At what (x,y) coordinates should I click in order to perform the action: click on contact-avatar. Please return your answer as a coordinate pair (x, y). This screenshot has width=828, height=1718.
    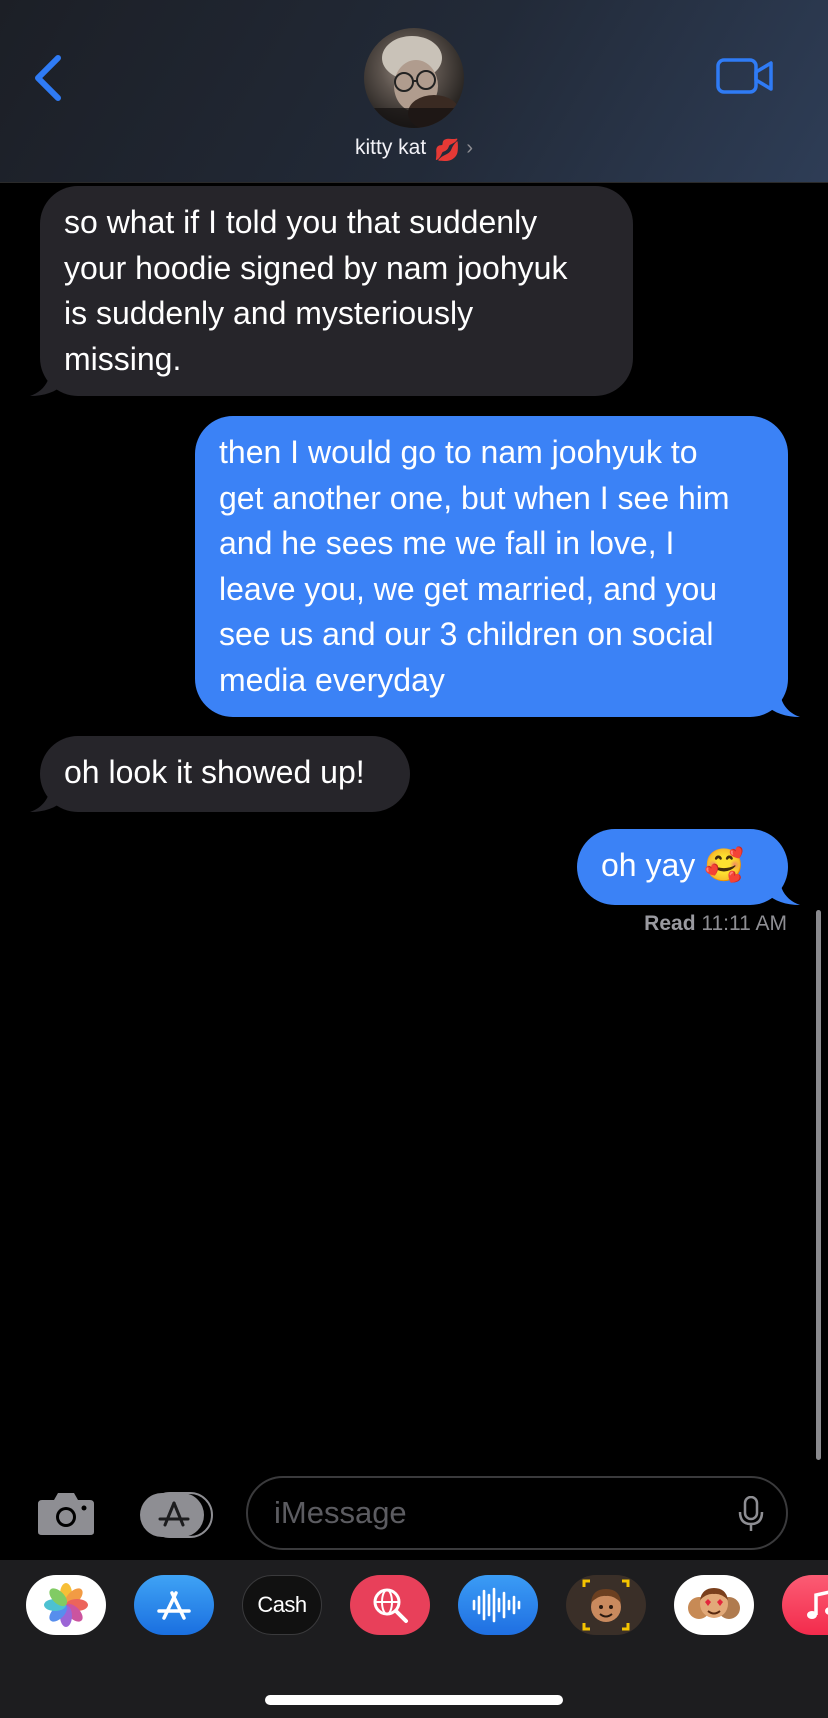
    Looking at the image, I should click on (414, 78).